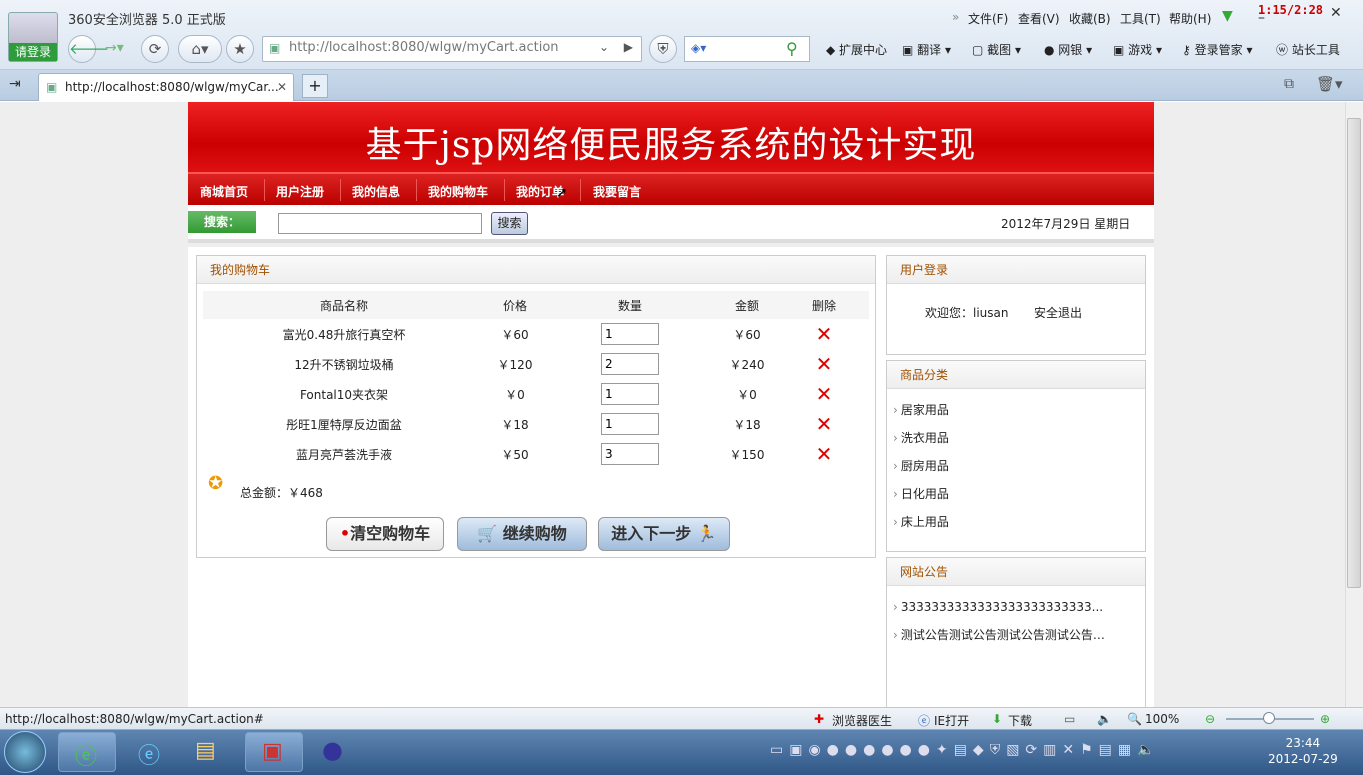 The width and height of the screenshot is (1363, 775). I want to click on toolbar-games: ▣ 游戏 ▾, so click(1137, 49).